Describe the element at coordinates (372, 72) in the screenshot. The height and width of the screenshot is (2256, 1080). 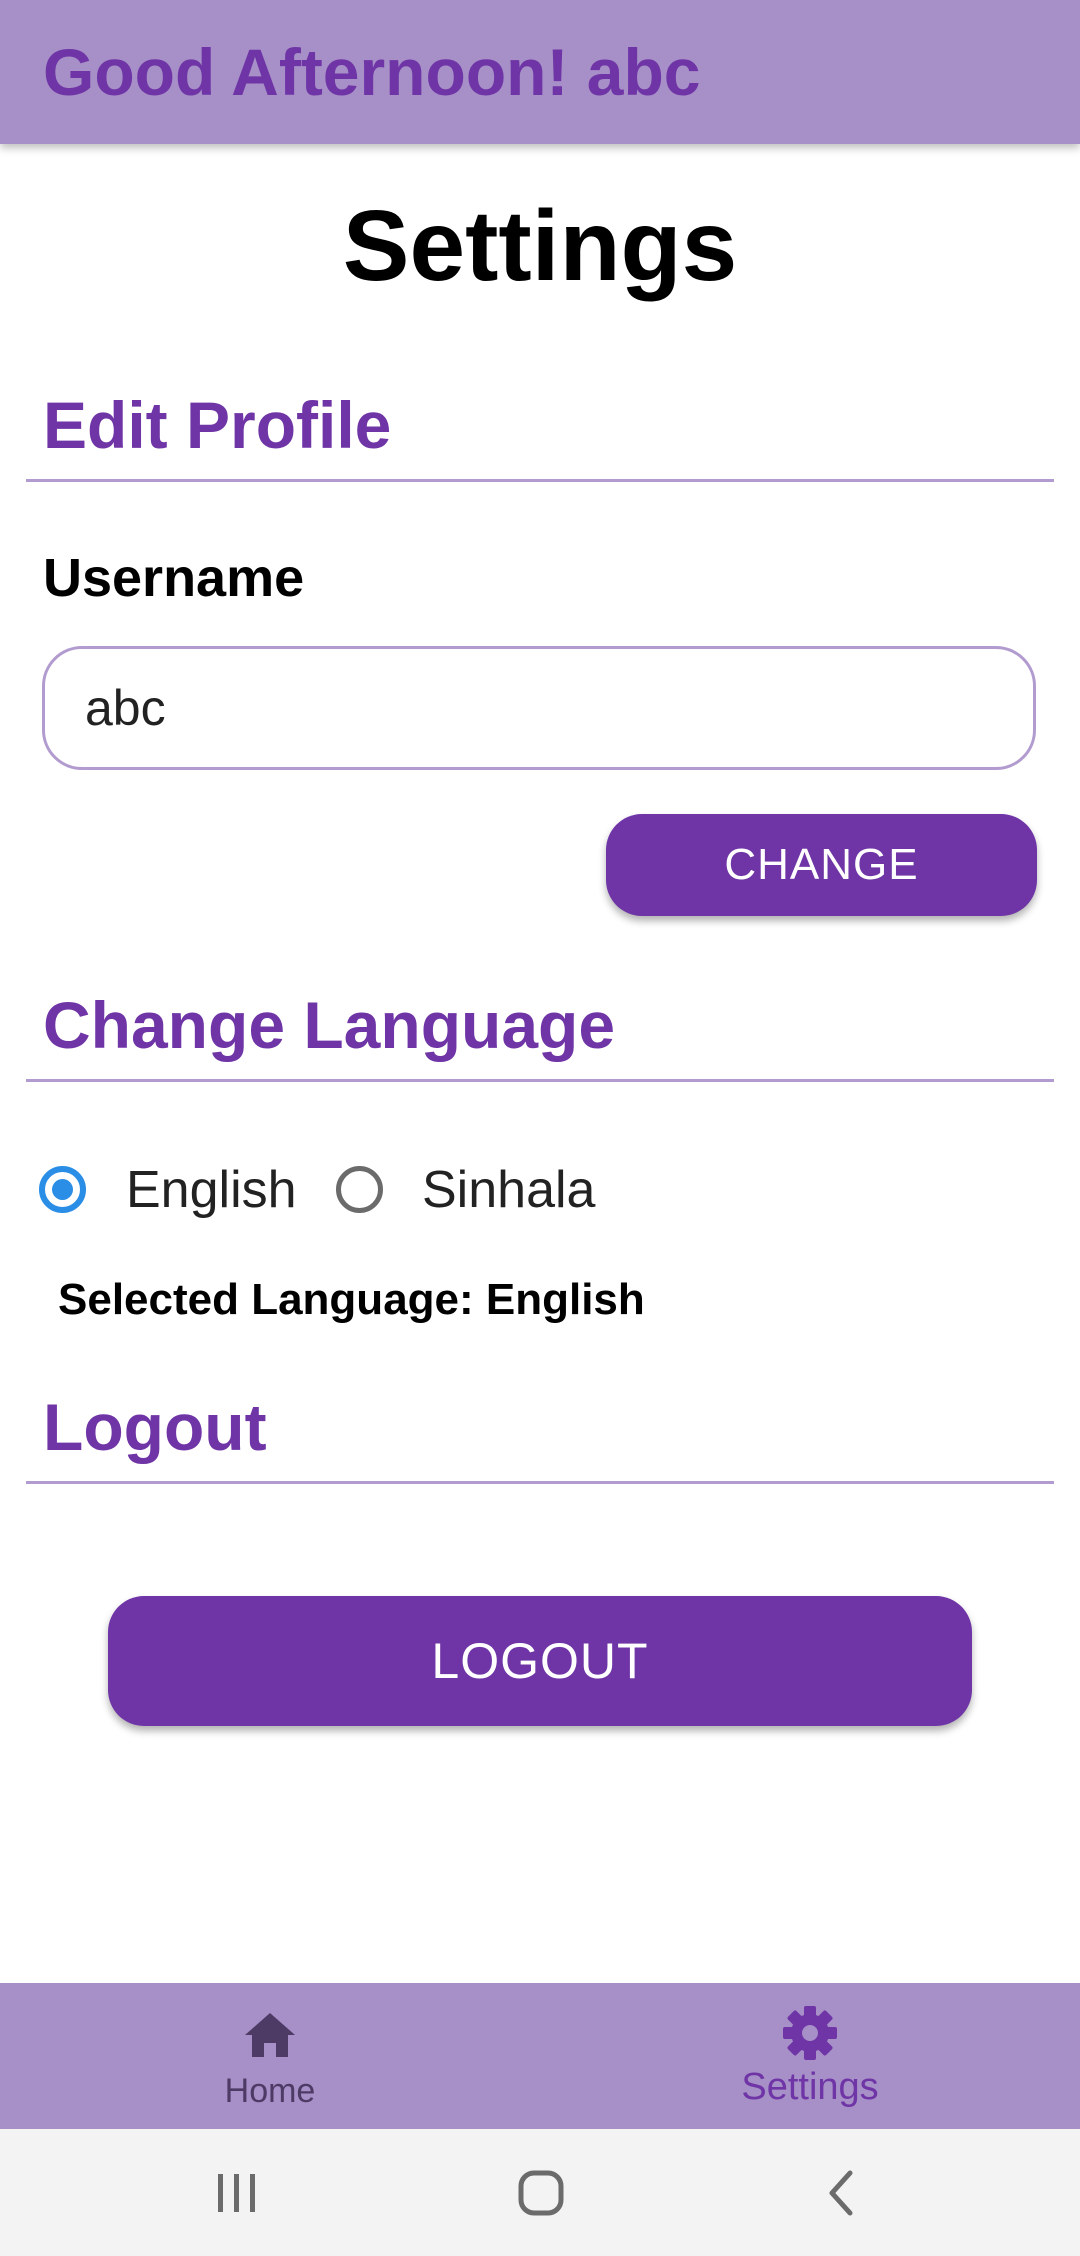
I see `greeting-title: Good Afternoon! abc` at that location.